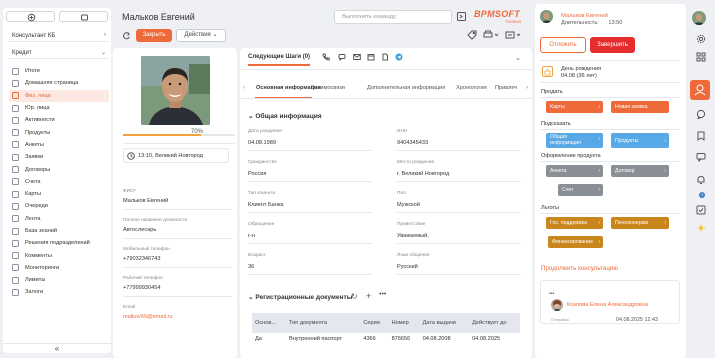 The width and height of the screenshot is (715, 358). What do you see at coordinates (701, 57) in the screenshot?
I see `apps-icon` at bounding box center [701, 57].